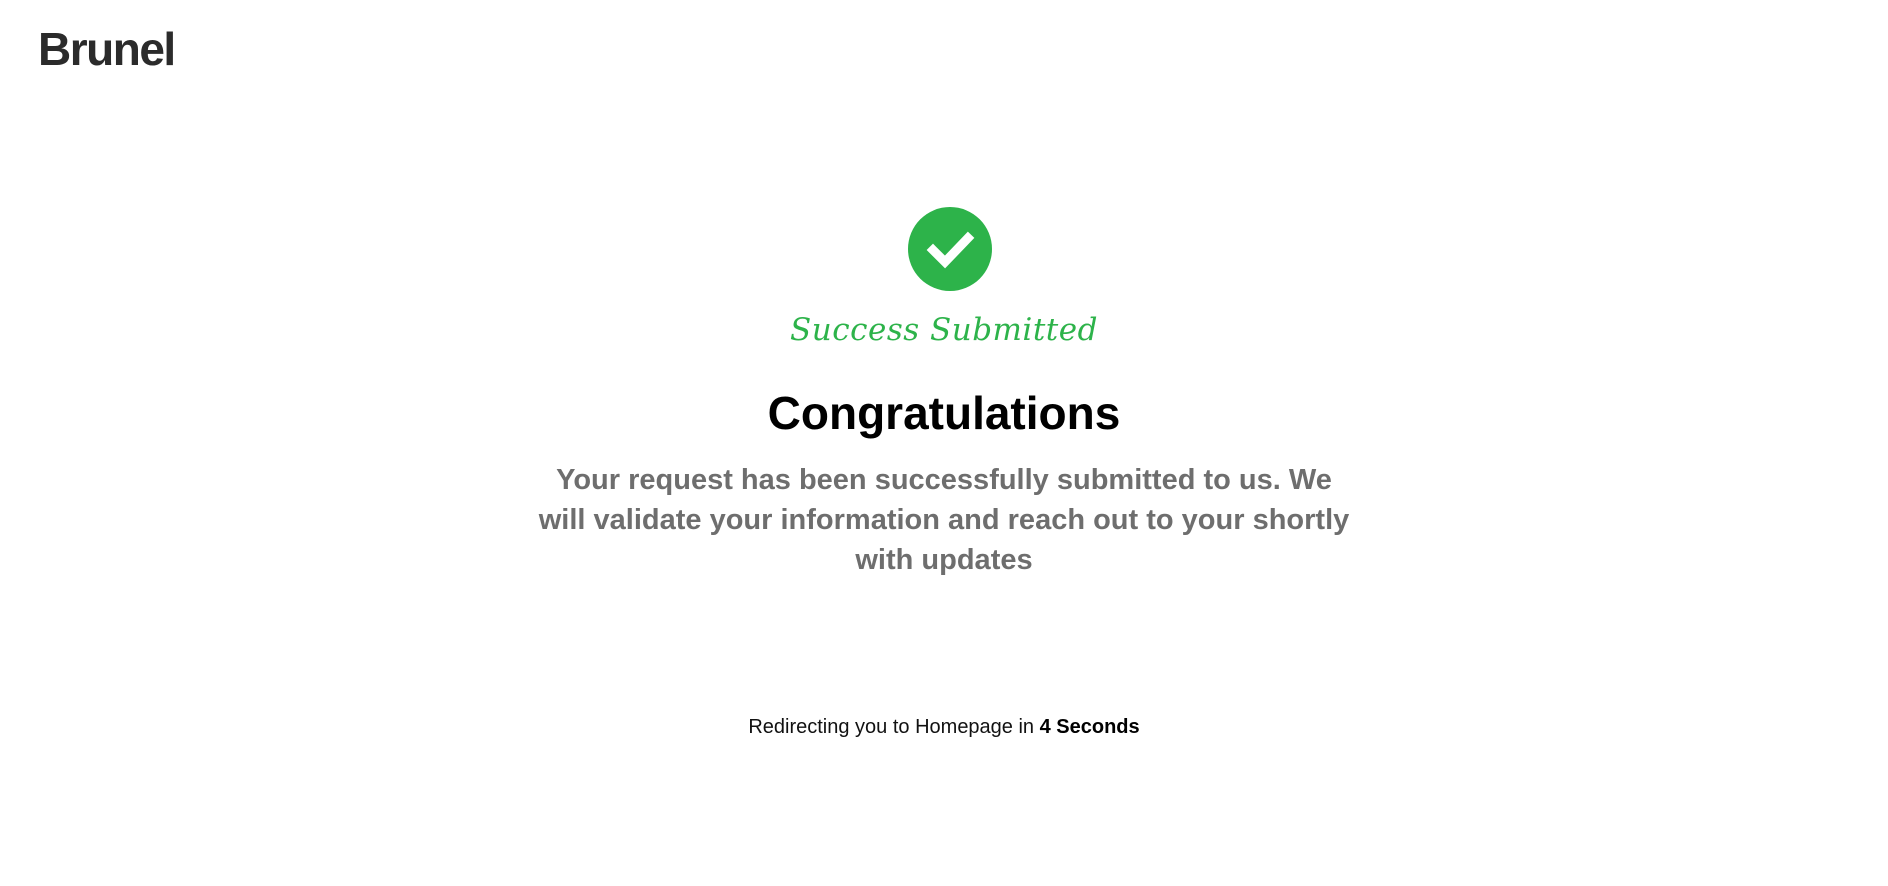  I want to click on redirect-notice: Redirecting you to Homepage in 4 Seconds, so click(944, 727).